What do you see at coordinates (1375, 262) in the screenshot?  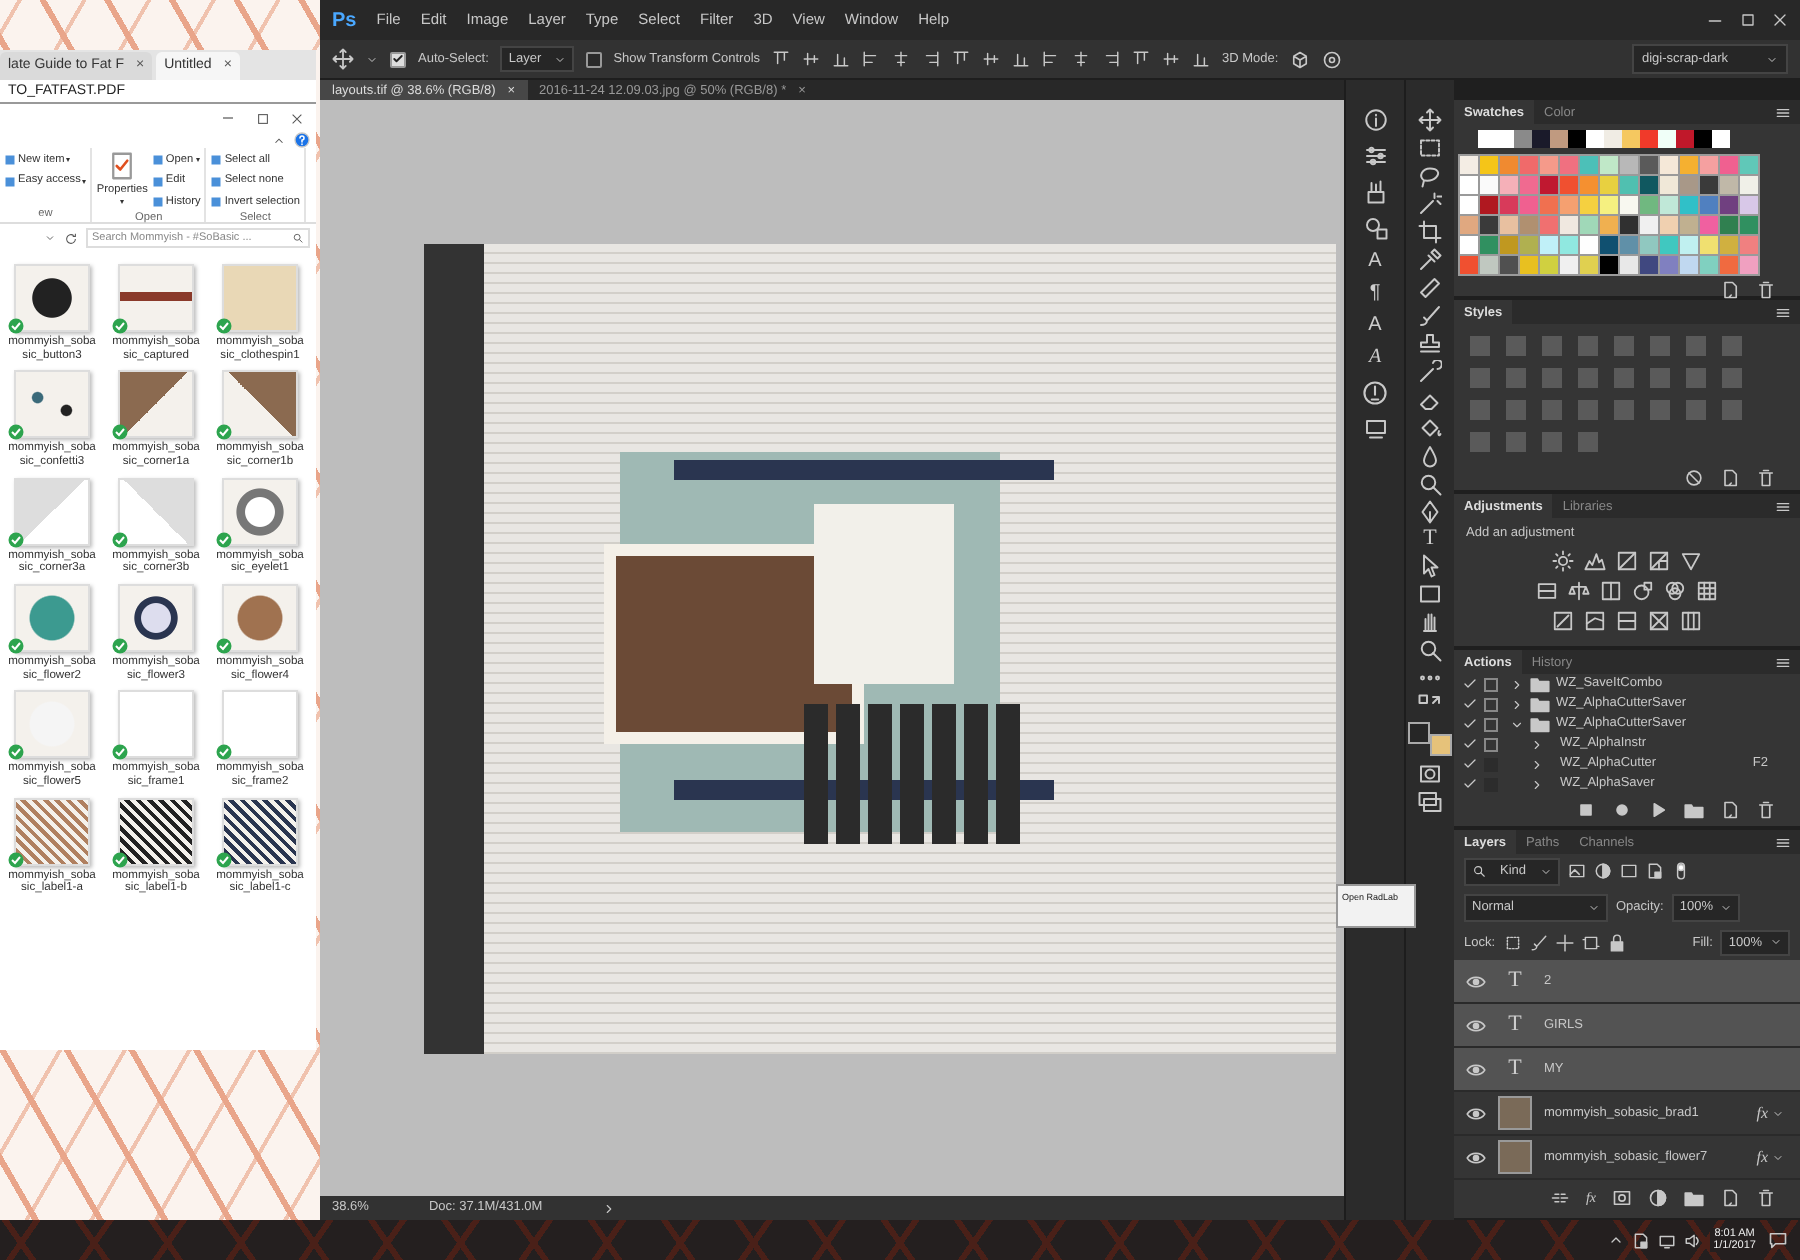 I see `character-panel-icon: A` at bounding box center [1375, 262].